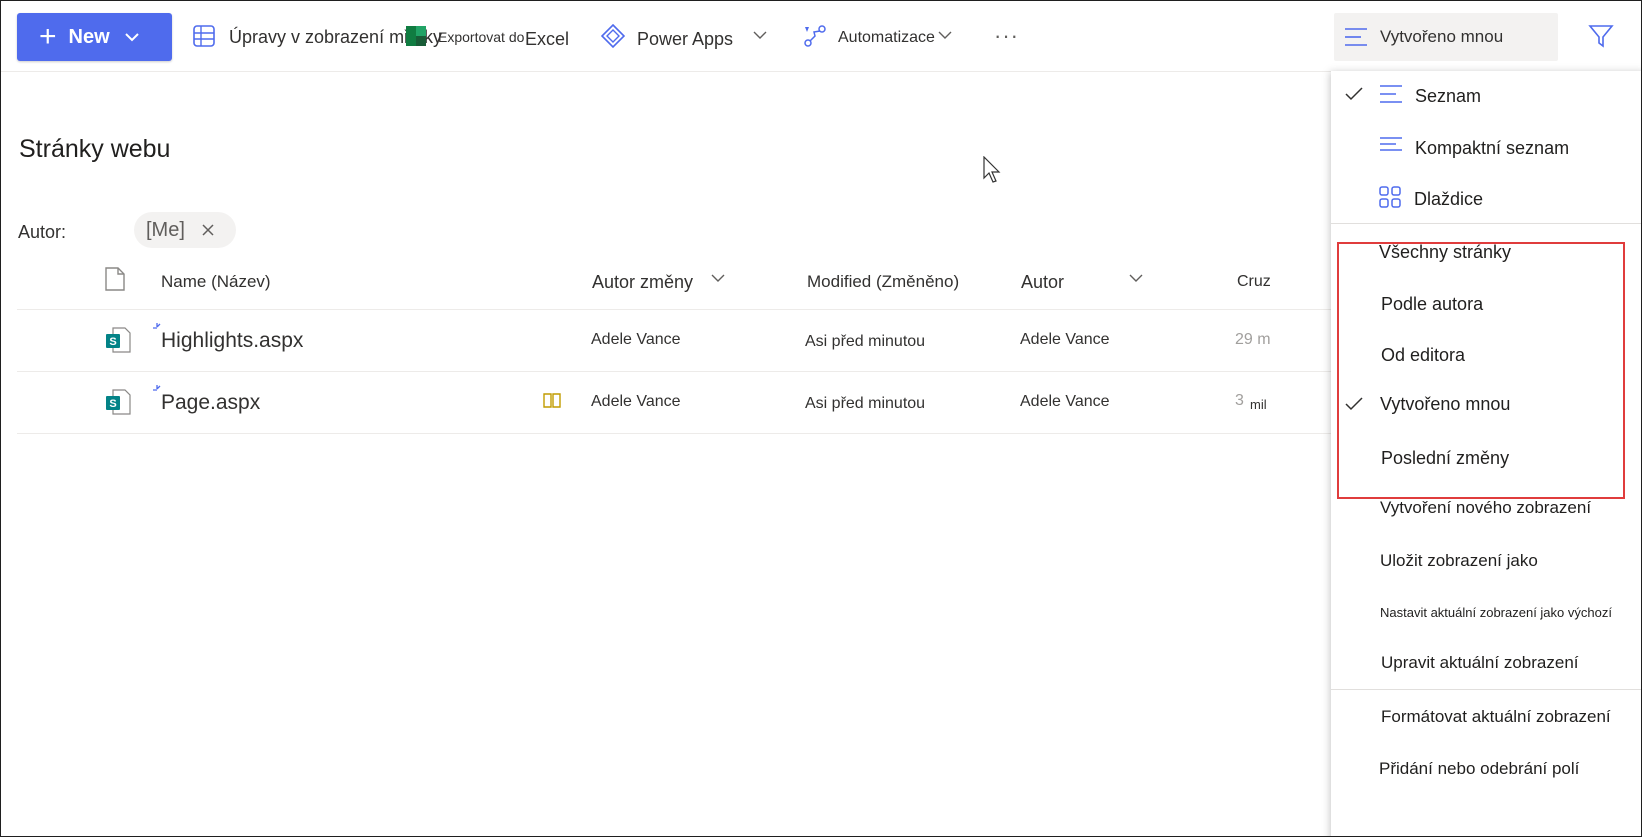  Describe the element at coordinates (1486, 200) in the screenshot. I see `menu-item-tiles-layout: Dlaždice` at that location.